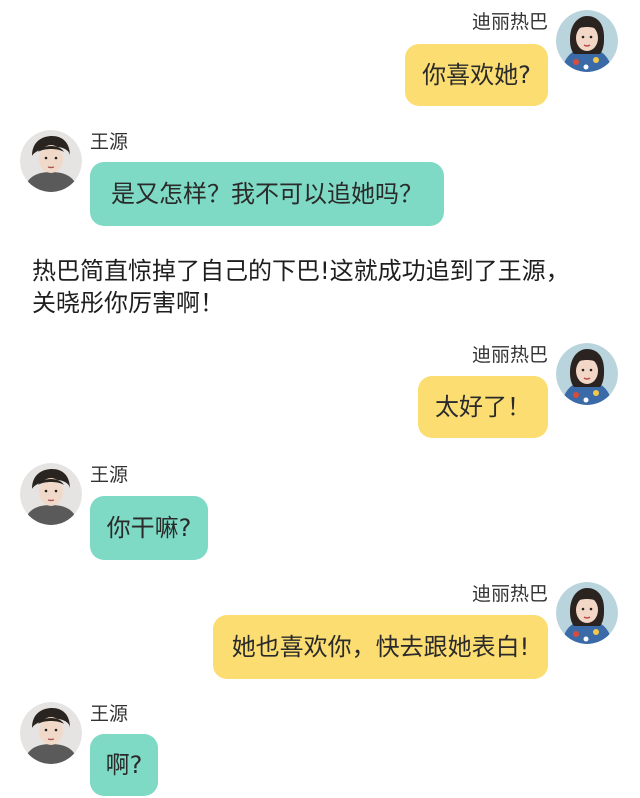 This screenshot has height=798, width=640. What do you see at coordinates (483, 407) in the screenshot?
I see `message-bubble: 太好了！` at bounding box center [483, 407].